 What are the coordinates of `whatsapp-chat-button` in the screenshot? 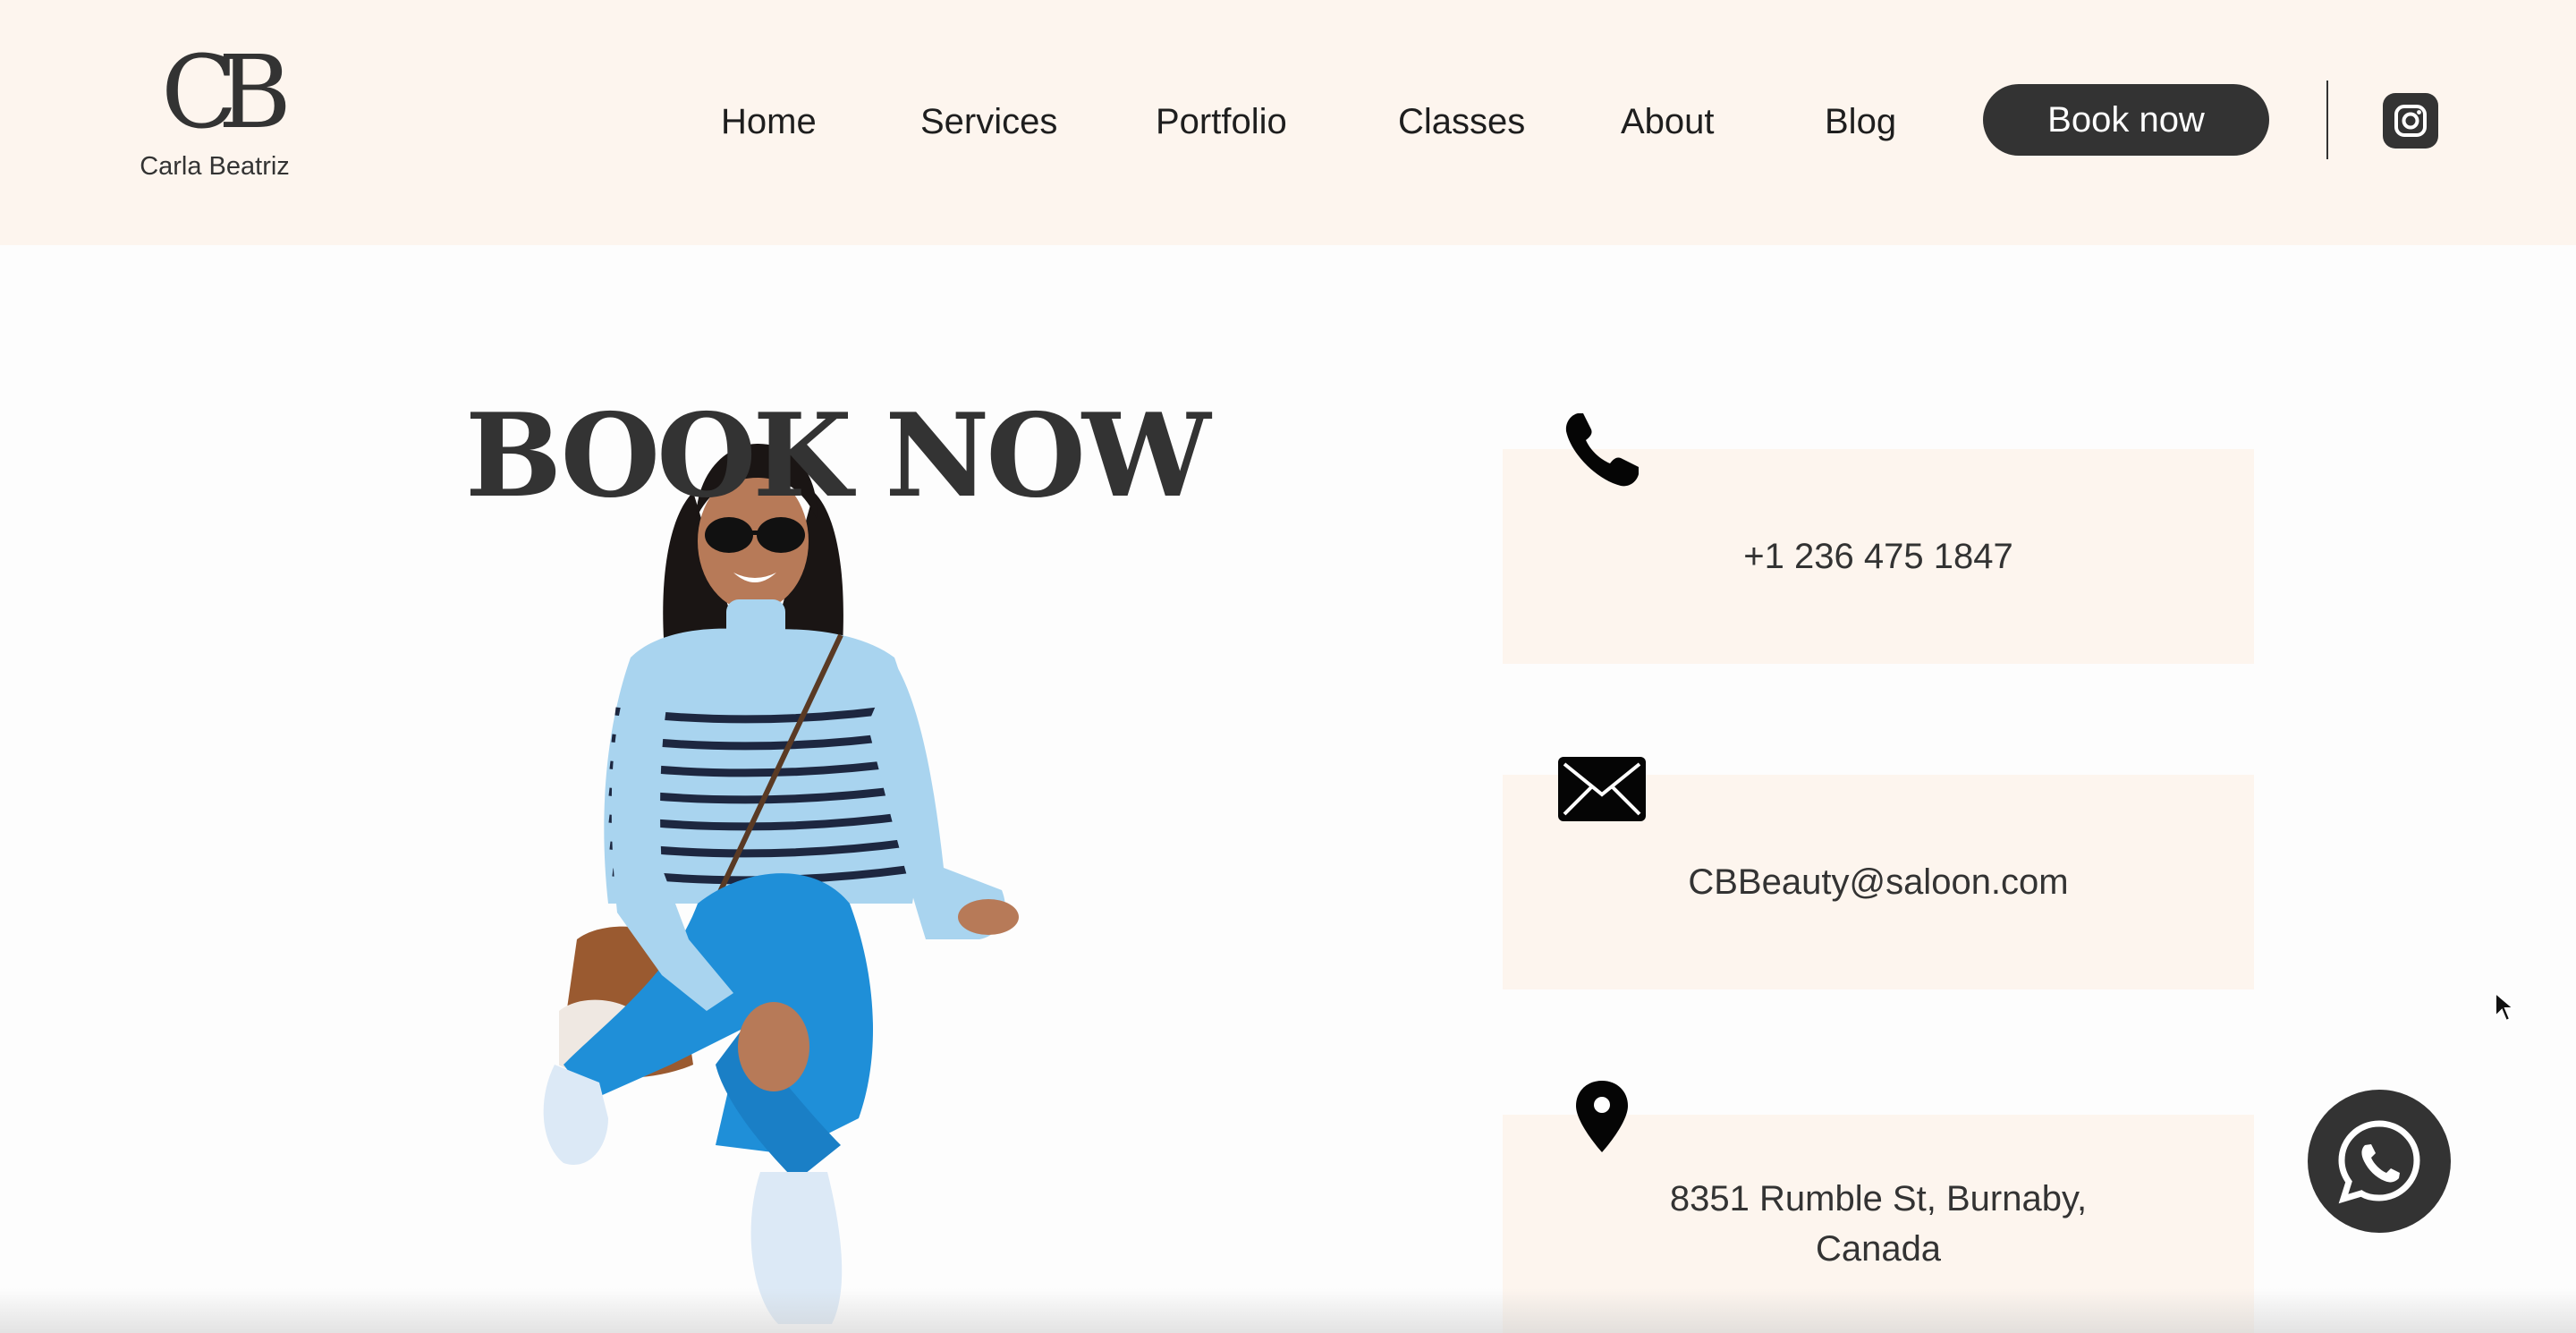 It's located at (2379, 1161).